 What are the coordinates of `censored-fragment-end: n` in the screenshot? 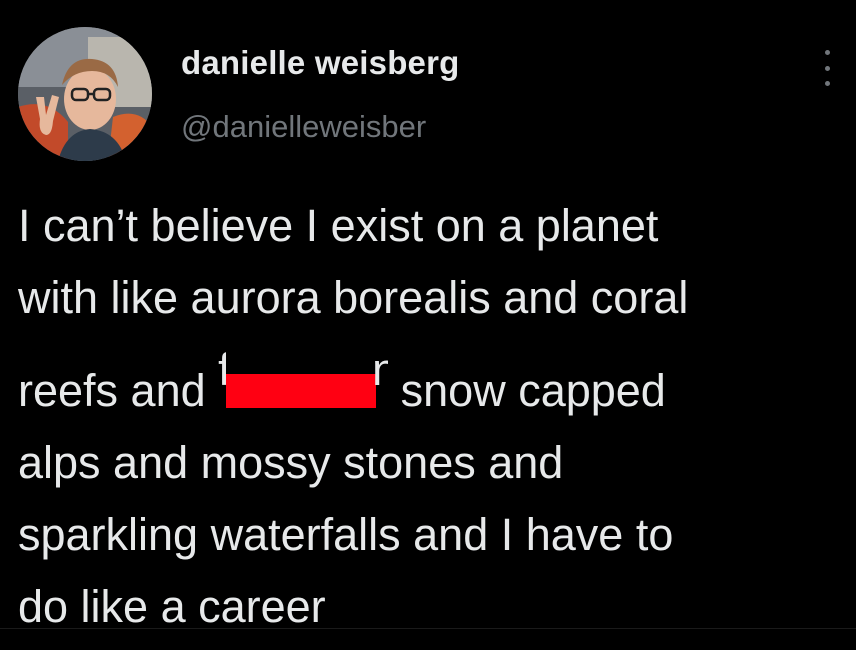 It's located at (380, 369).